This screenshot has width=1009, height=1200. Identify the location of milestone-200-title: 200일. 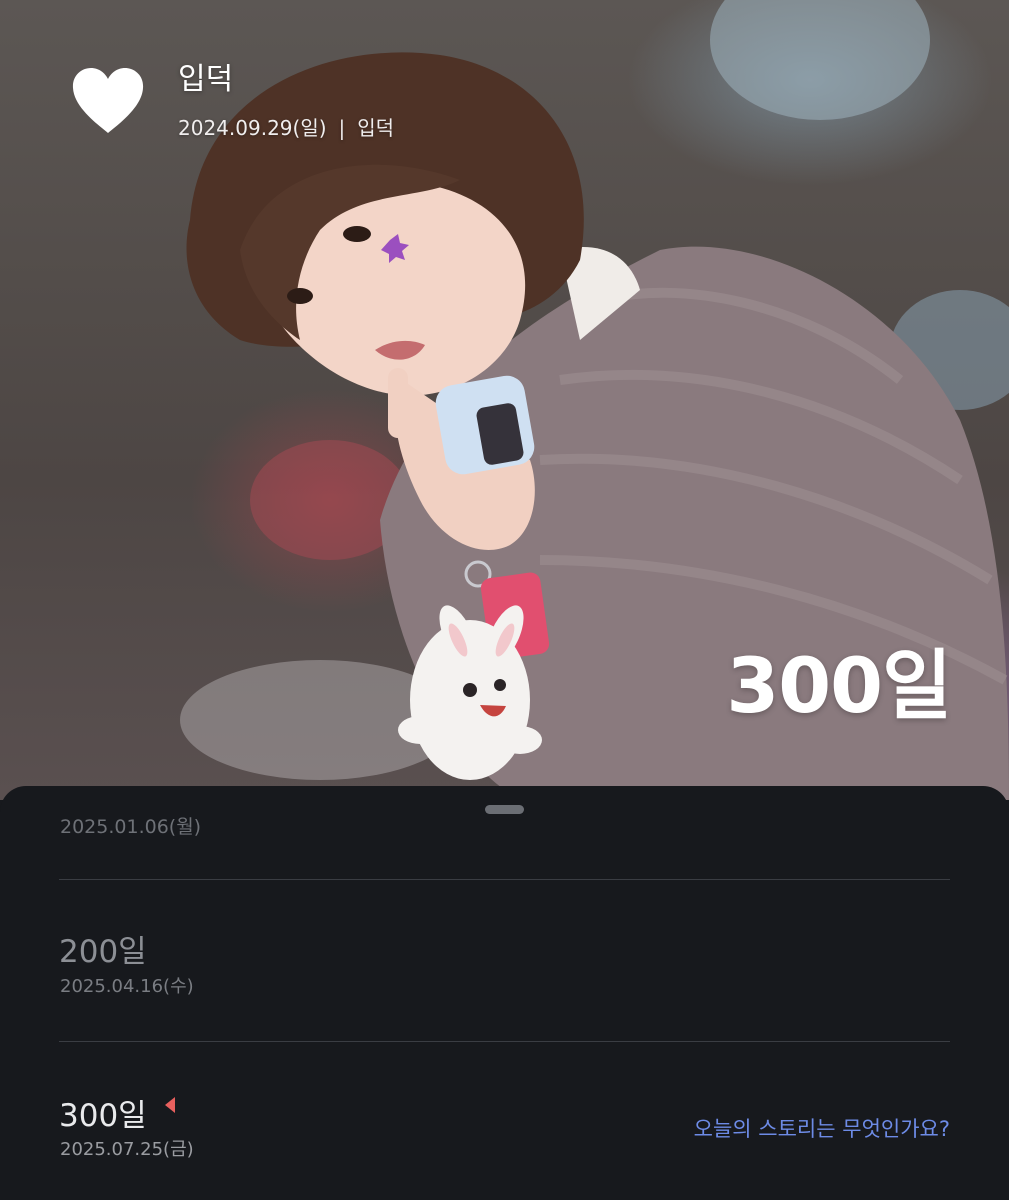
(103, 952).